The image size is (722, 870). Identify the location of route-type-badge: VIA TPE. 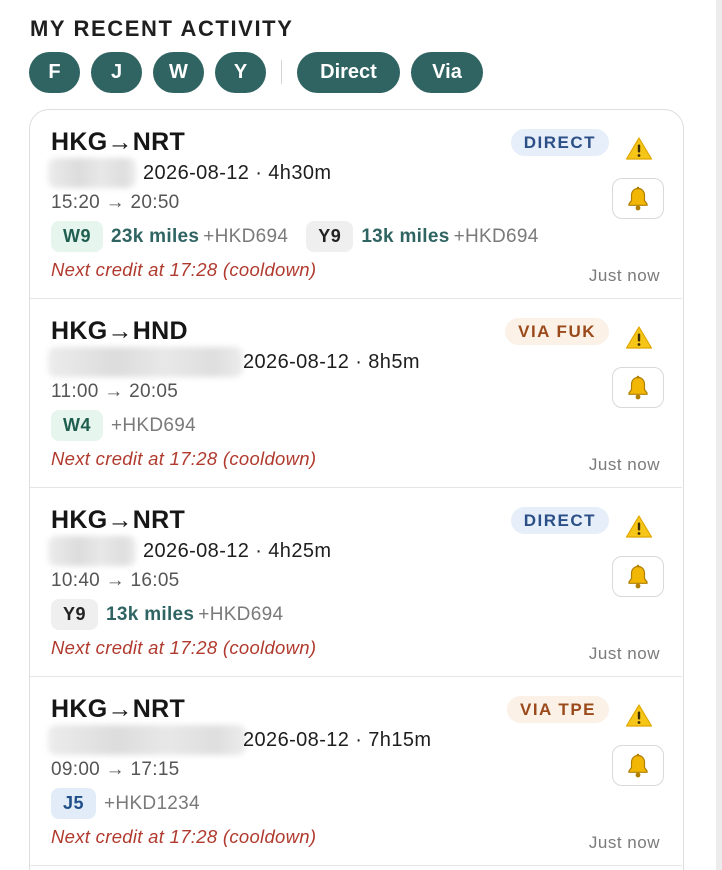
(558, 709).